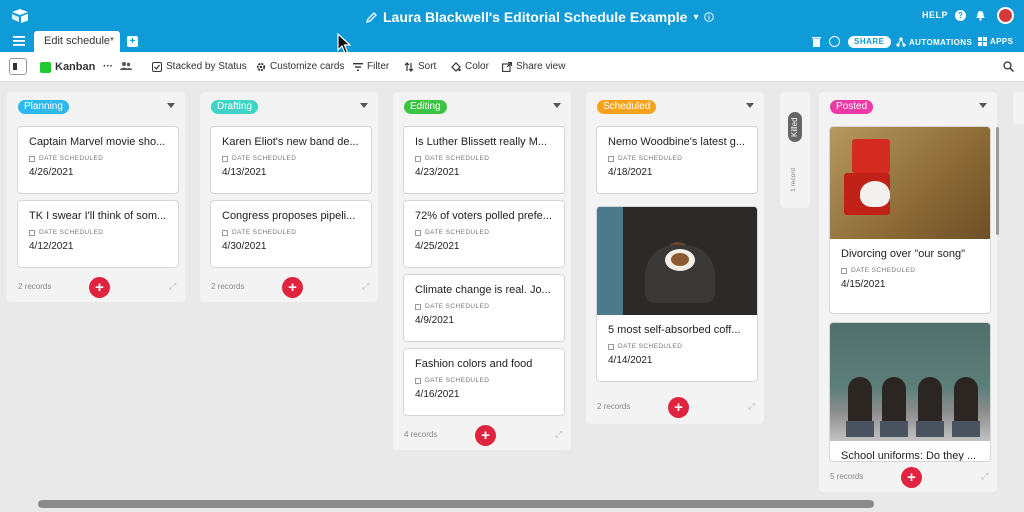  Describe the element at coordinates (793, 180) in the screenshot. I see `record-count: 1 record` at that location.